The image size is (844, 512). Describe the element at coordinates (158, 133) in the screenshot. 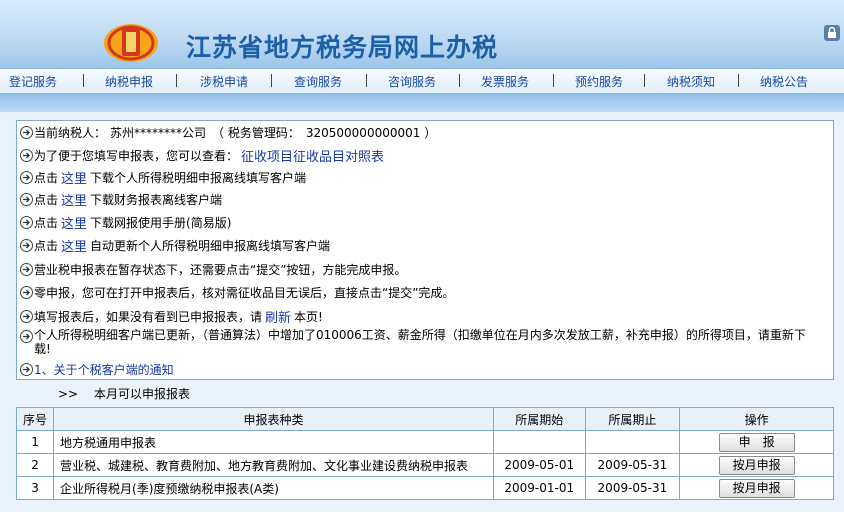

I see `taxpayer-name: 苏州********公司` at that location.